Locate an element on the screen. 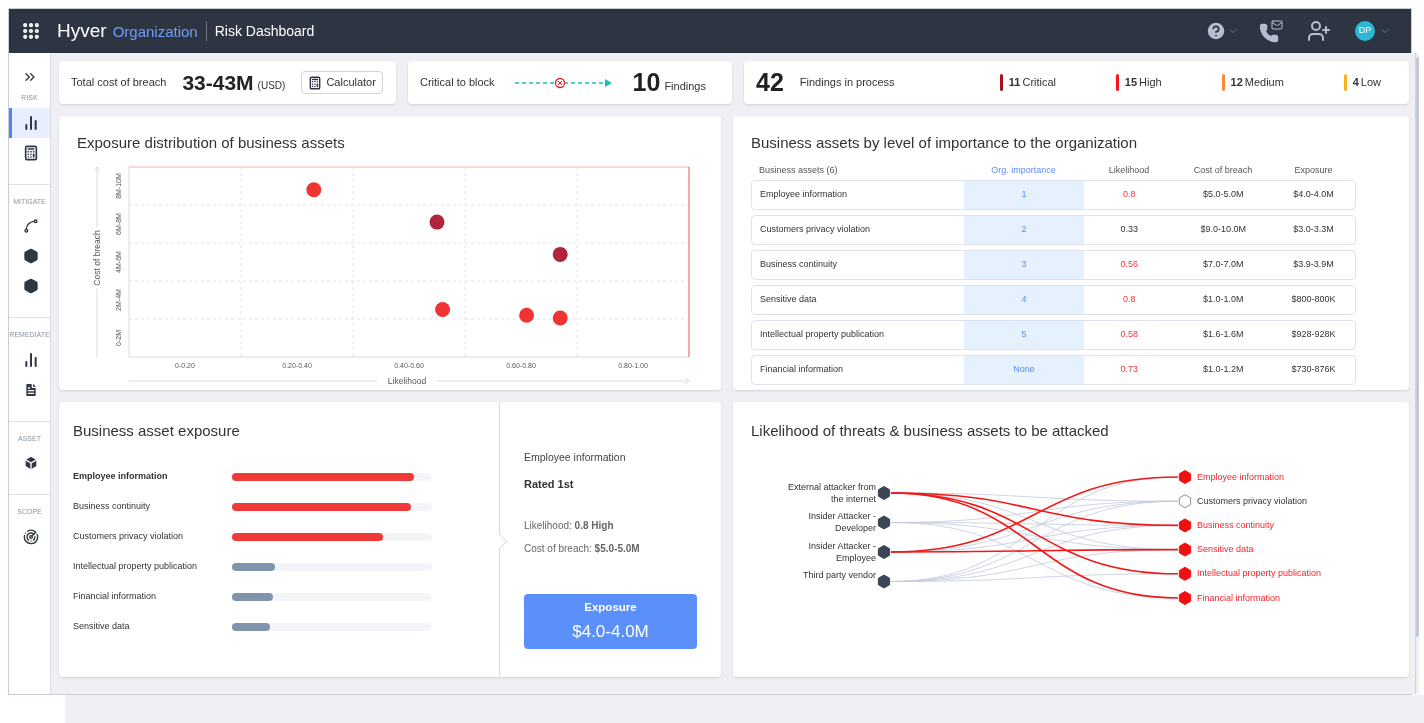  asset-bar-row: Customers privacy violation is located at coordinates (279, 537).